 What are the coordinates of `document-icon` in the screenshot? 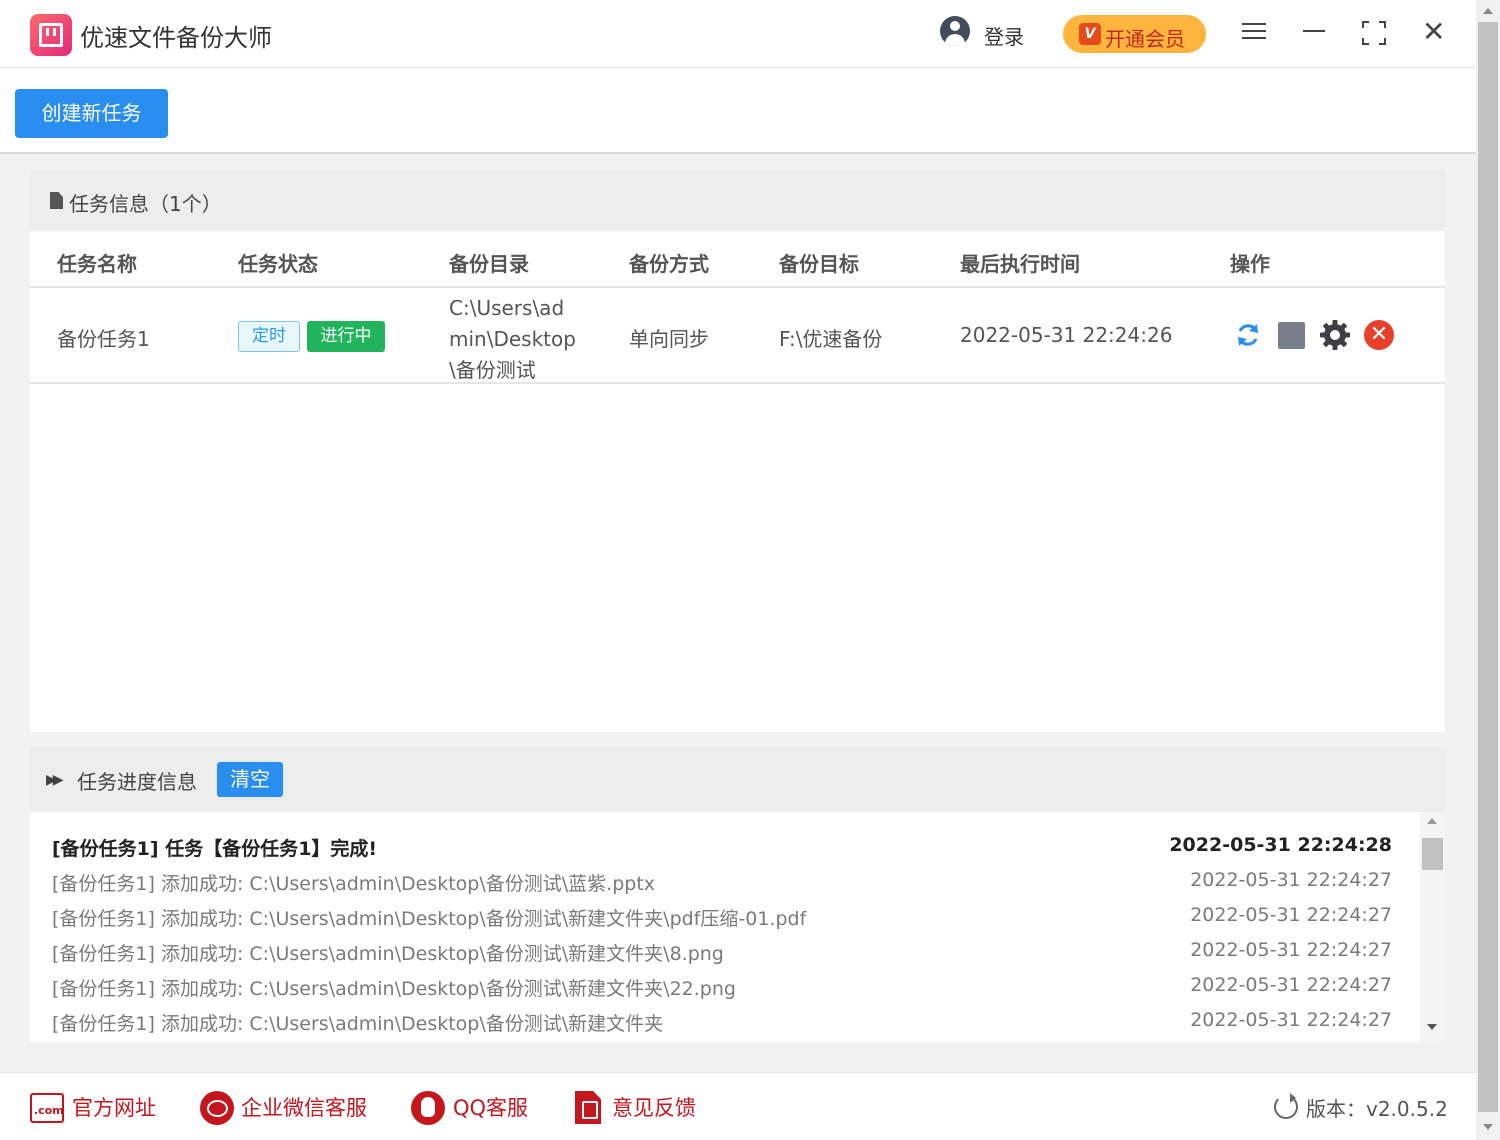 It's located at (56, 200).